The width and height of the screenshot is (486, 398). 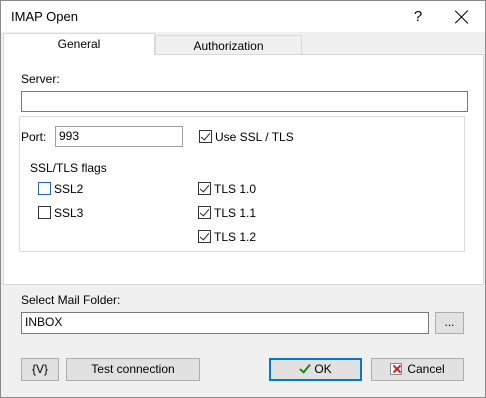 I want to click on ssl2-label: SSL2, so click(x=68, y=189).